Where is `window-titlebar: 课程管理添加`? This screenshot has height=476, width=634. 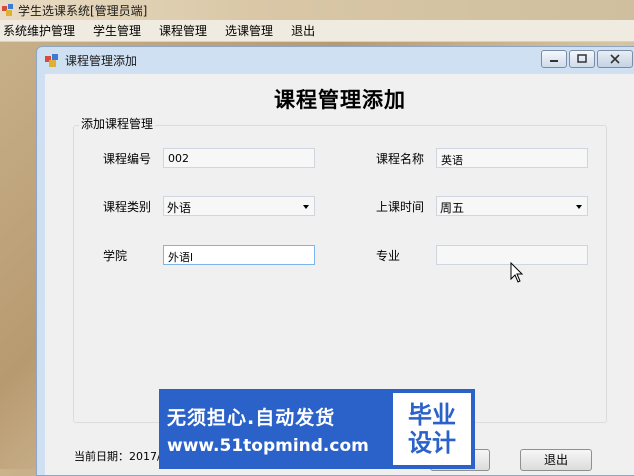 window-titlebar: 课程管理添加 is located at coordinates (335, 60).